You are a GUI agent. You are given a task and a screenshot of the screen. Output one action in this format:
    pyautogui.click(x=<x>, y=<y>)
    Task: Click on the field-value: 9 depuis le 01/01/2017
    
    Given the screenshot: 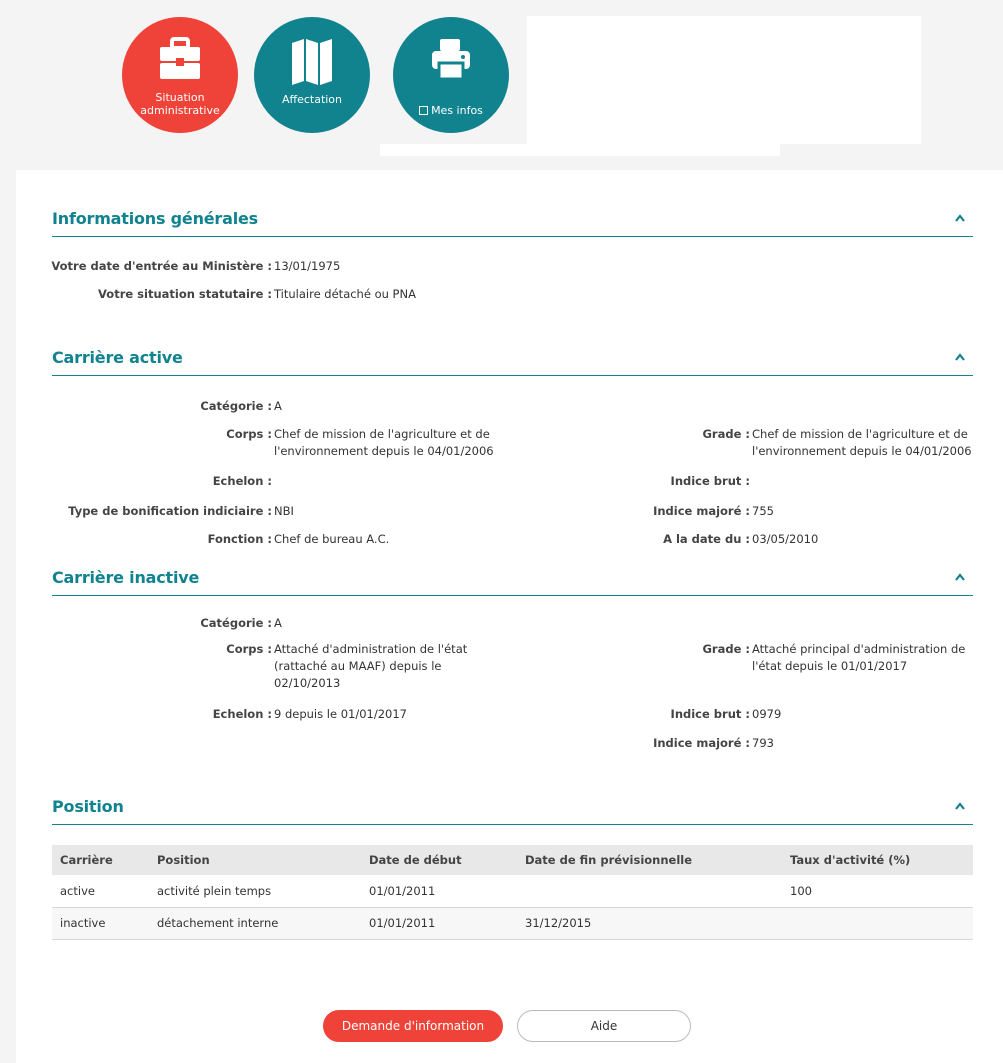 What is the action you would take?
    pyautogui.click(x=340, y=714)
    